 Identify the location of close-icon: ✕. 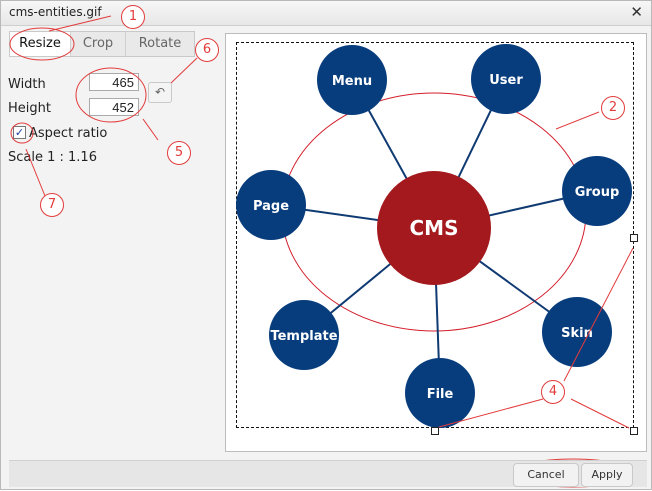
(636, 12).